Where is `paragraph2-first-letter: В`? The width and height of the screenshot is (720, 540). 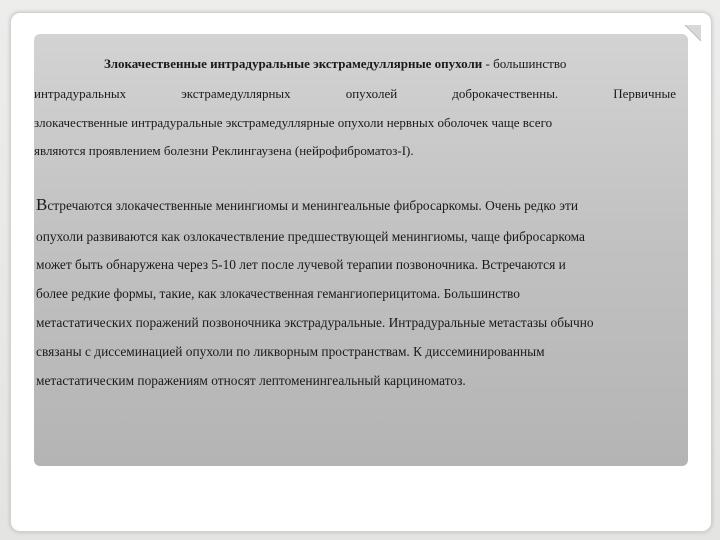 paragraph2-first-letter: В is located at coordinates (42, 204).